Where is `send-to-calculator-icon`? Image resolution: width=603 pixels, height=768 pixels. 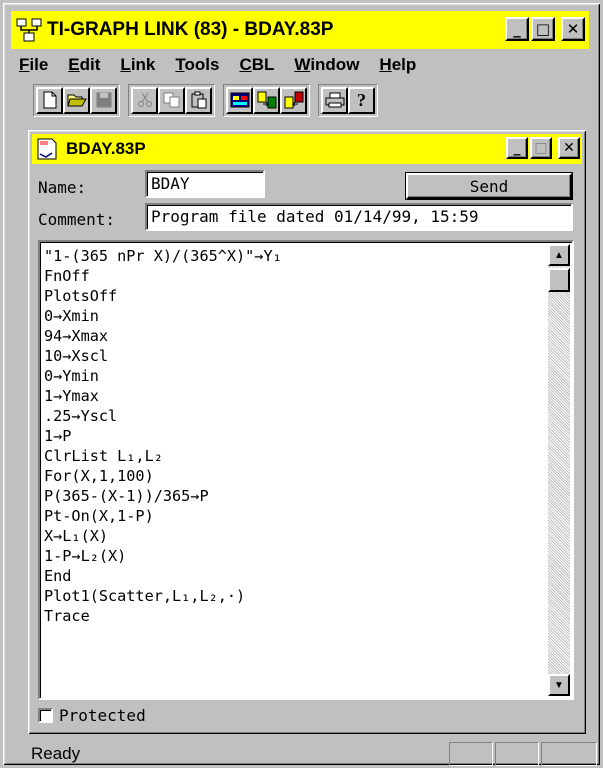 send-to-calculator-icon is located at coordinates (266, 100).